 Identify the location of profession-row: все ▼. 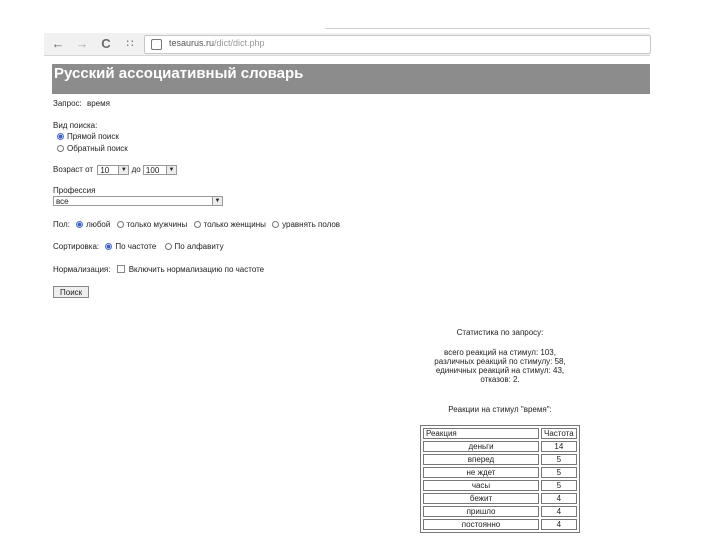
(138, 201).